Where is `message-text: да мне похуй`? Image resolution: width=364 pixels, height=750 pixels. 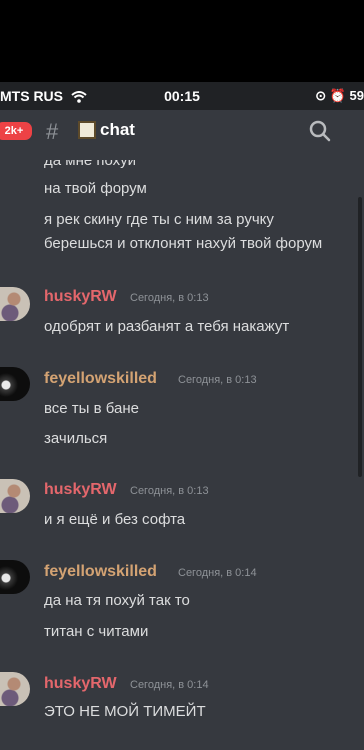 message-text: да мне похуй is located at coordinates (90, 164).